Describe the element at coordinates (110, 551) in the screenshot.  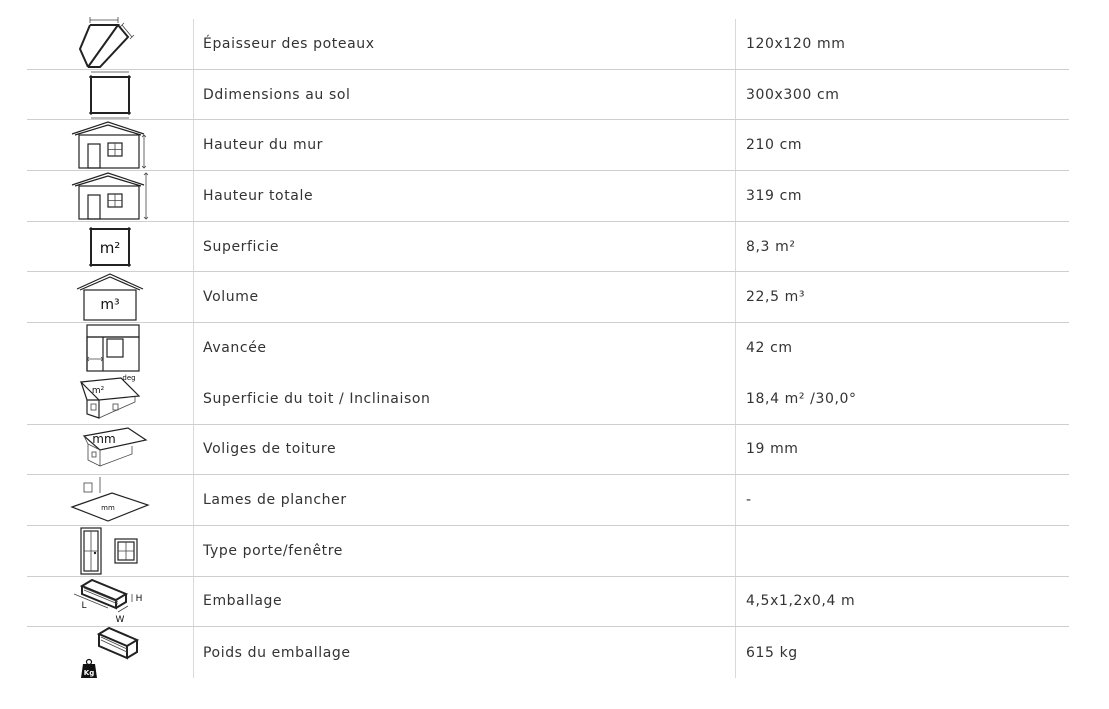
I see `door-window-type-icon` at that location.